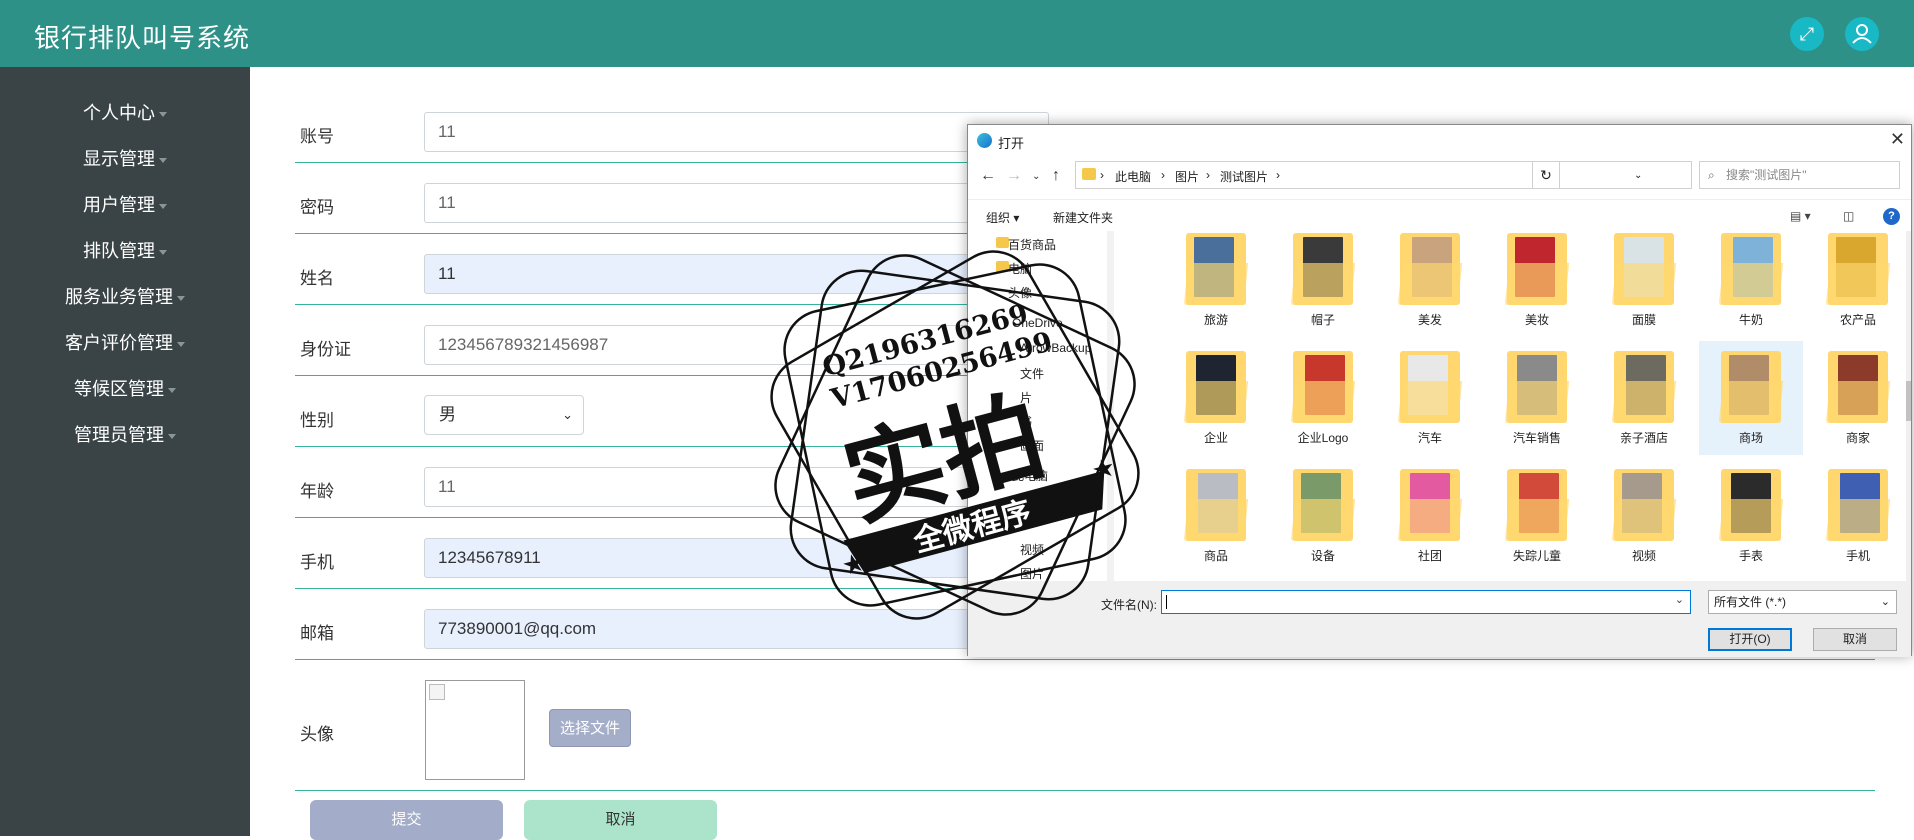 This screenshot has height=840, width=1914. Describe the element at coordinates (1858, 280) in the screenshot. I see `file-folder-item: 农产品` at that location.